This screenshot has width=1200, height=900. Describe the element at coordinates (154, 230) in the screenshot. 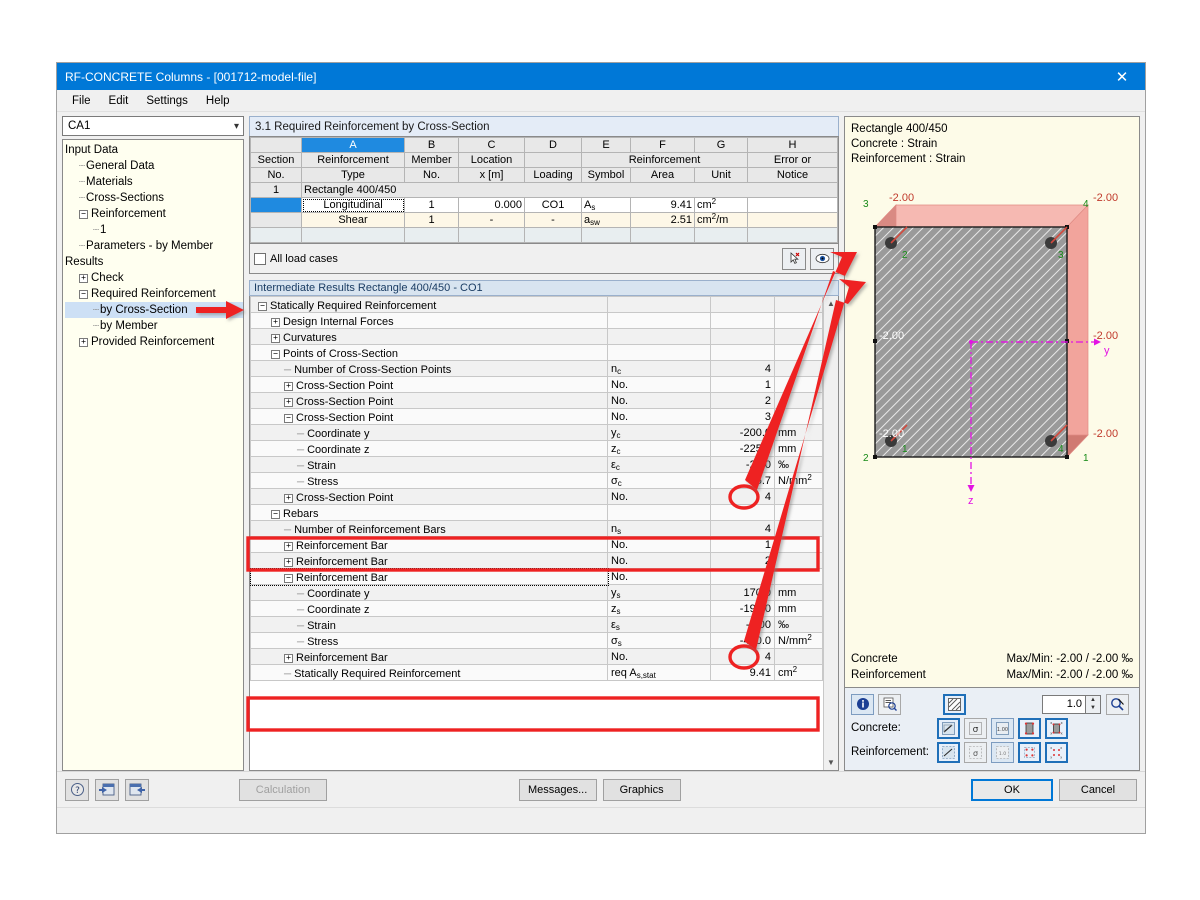

I see `sidebar-item-1: ┈ 1` at that location.